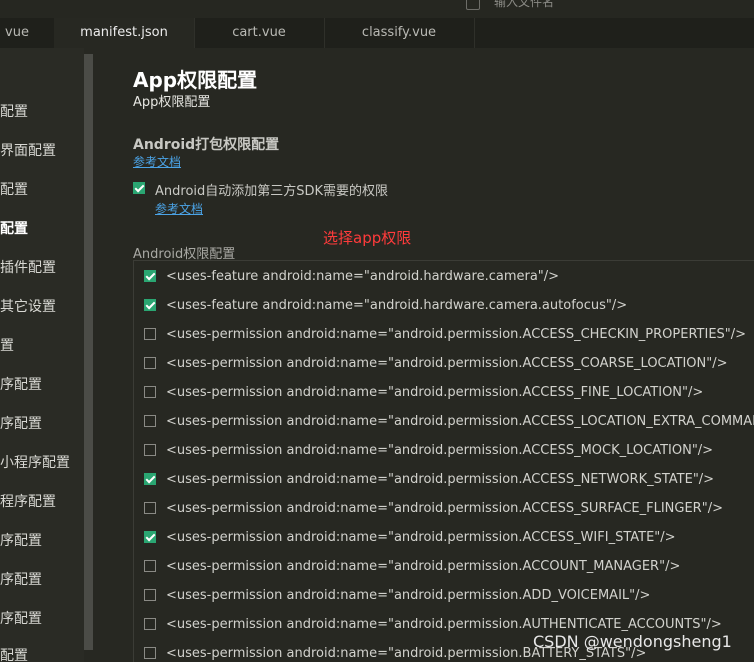 The width and height of the screenshot is (754, 662). I want to click on annotation-text: 选择app权限, so click(367, 238).